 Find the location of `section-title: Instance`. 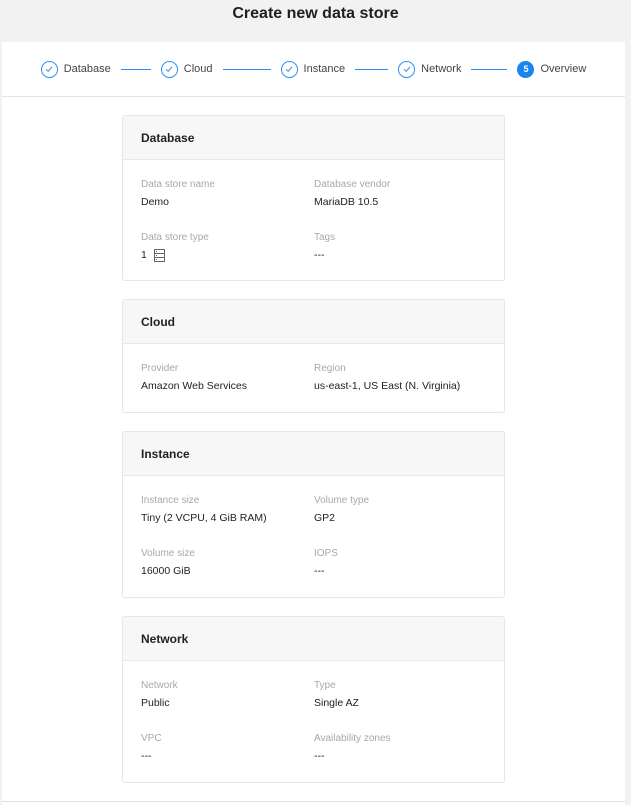

section-title: Instance is located at coordinates (313, 454).